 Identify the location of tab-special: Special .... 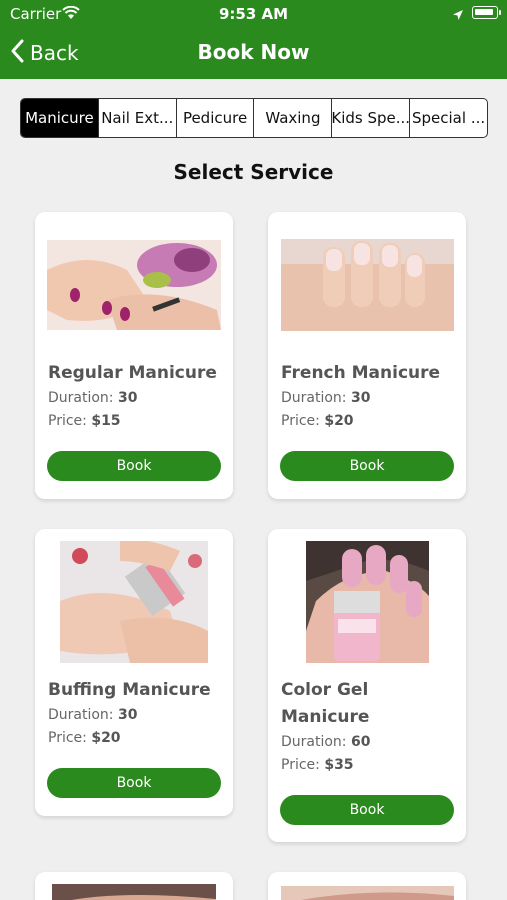
(448, 118).